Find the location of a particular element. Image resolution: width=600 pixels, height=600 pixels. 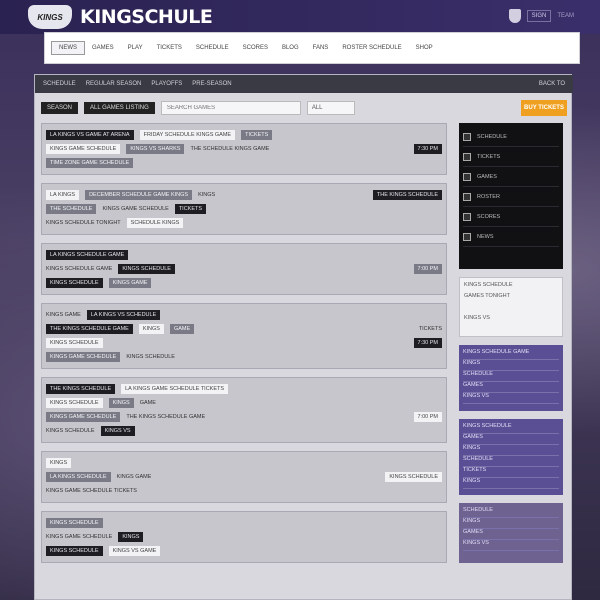

game-row: KINGS SCHEDULE TONIGHT SCHEDULE KINGS is located at coordinates (244, 223).